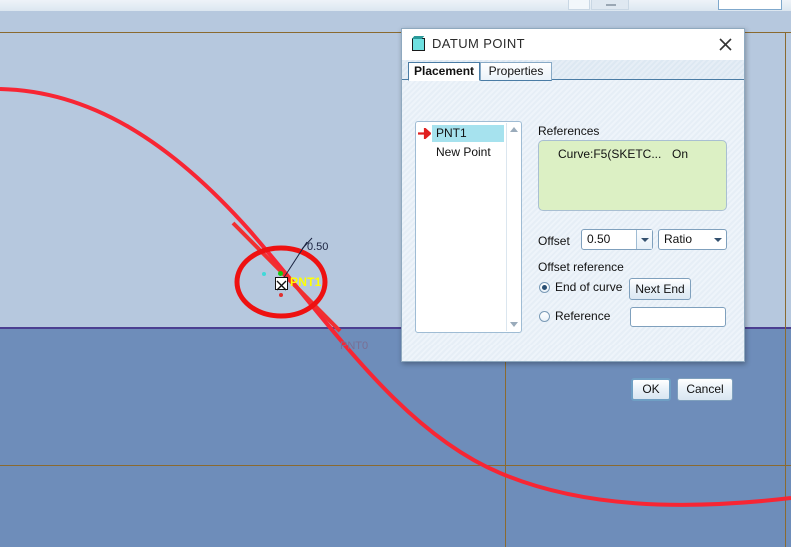  What do you see at coordinates (418, 44) in the screenshot?
I see `datum-plane-icon` at bounding box center [418, 44].